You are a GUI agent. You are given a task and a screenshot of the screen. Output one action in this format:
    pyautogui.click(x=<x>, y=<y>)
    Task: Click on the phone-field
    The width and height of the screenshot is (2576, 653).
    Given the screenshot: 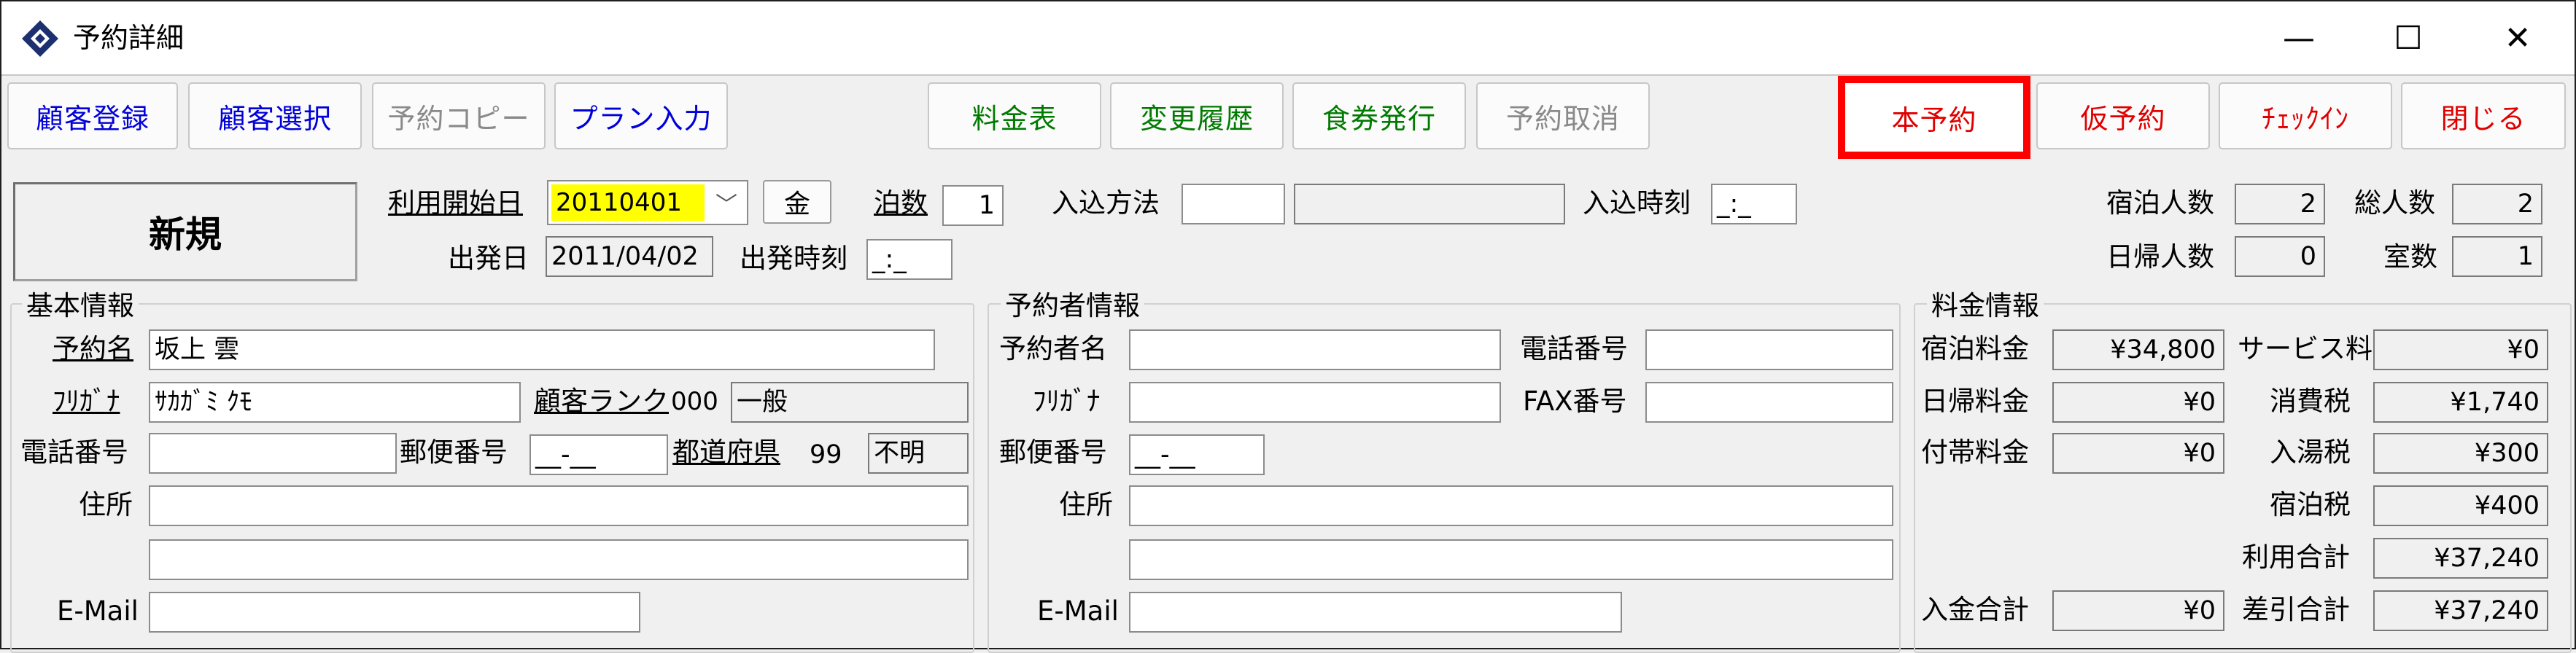 What is the action you would take?
    pyautogui.click(x=273, y=453)
    